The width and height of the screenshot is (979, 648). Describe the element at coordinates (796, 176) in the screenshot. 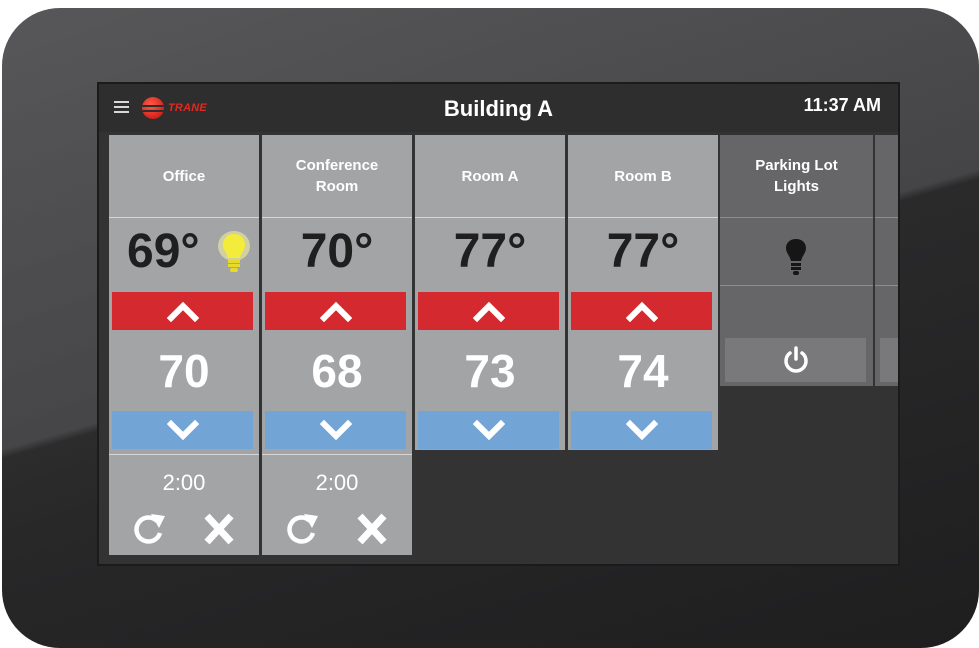

I see `lights-name: Parking Lot Lights` at that location.